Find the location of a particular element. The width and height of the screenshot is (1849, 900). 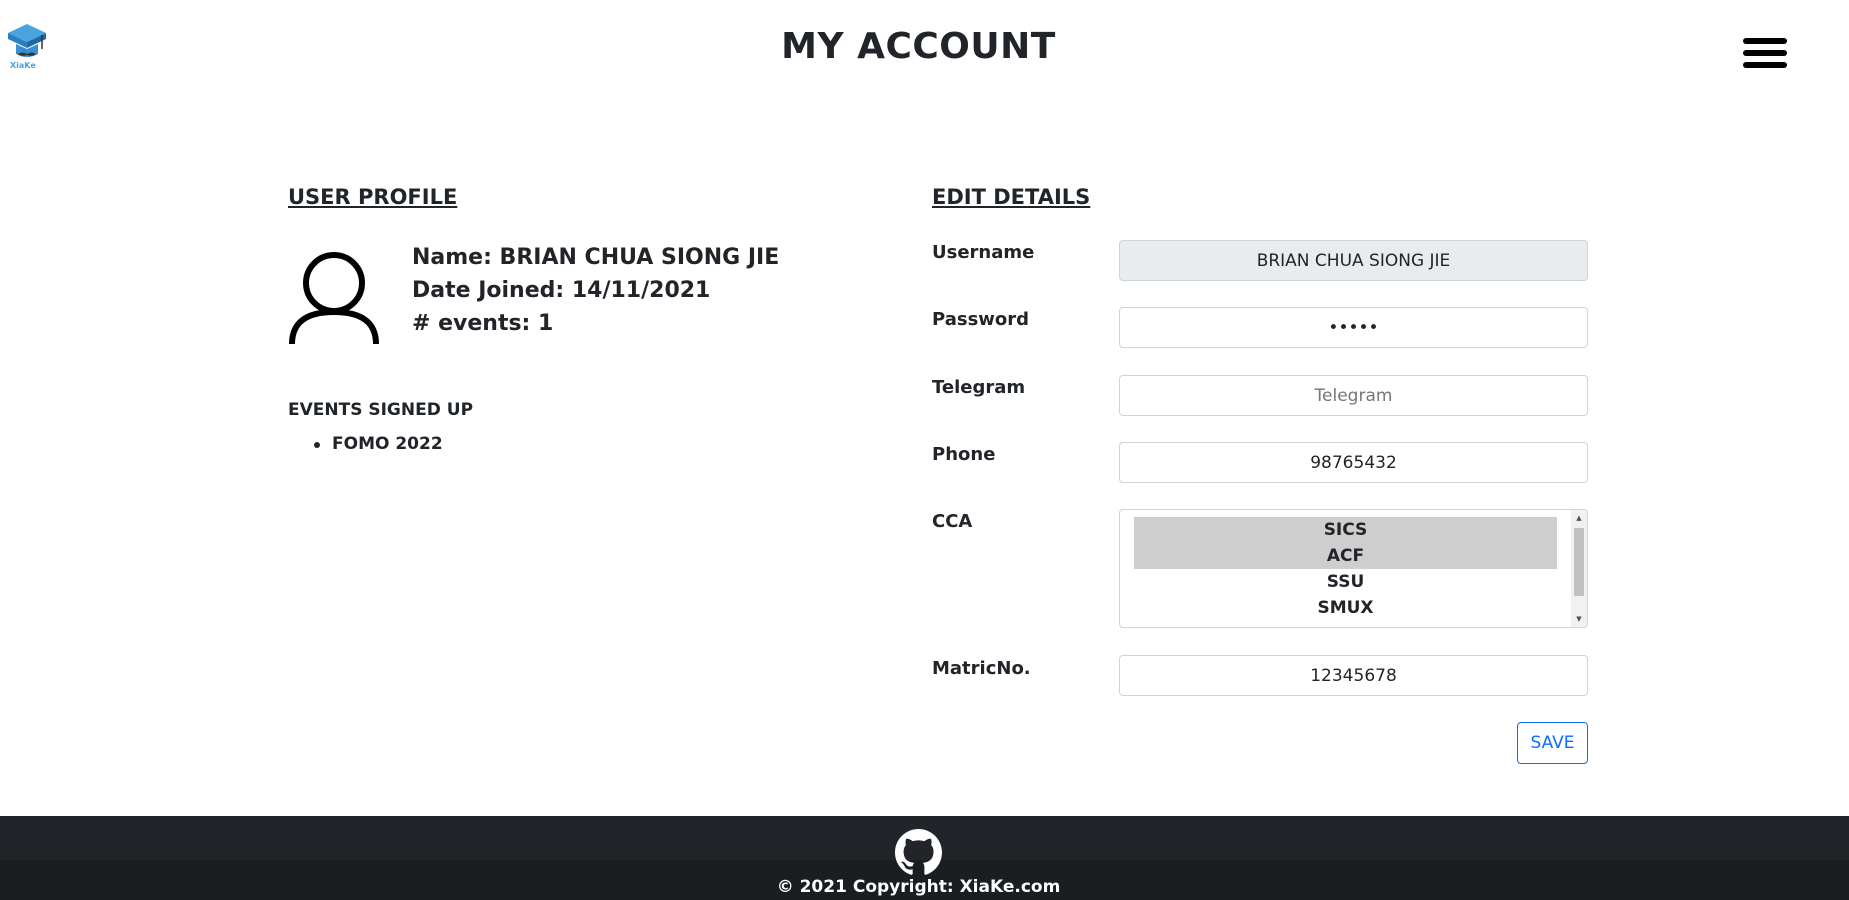

cca-multiselect: SICS ACF SSU SMUX ▲ ▼ is located at coordinates (1353, 568).